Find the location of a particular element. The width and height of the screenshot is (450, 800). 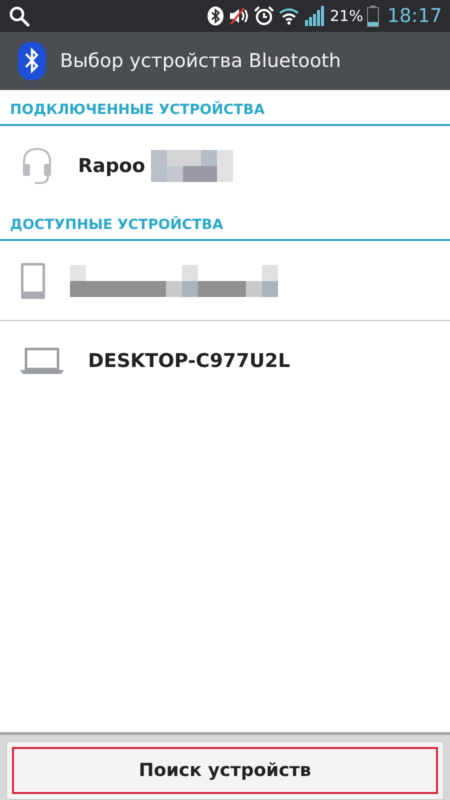

section-header: ДОСТУПНЫЕ УСТРОЙСТВА is located at coordinates (225, 223).